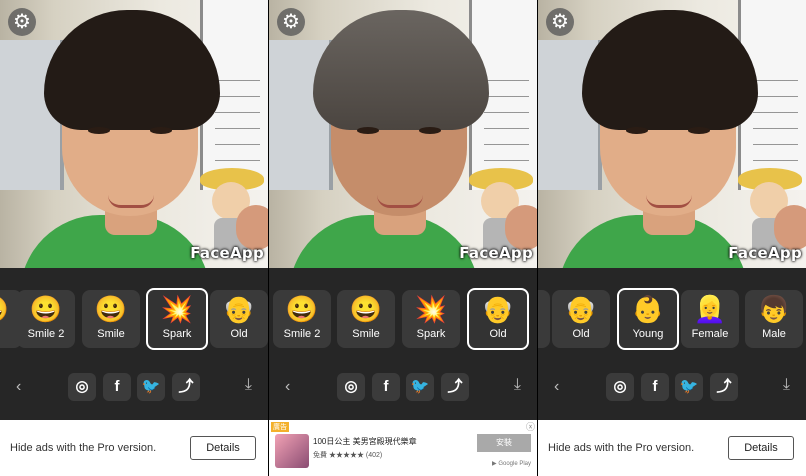 This screenshot has width=806, height=476. I want to click on filter-female: 👱‍♀️ Female, so click(710, 319).